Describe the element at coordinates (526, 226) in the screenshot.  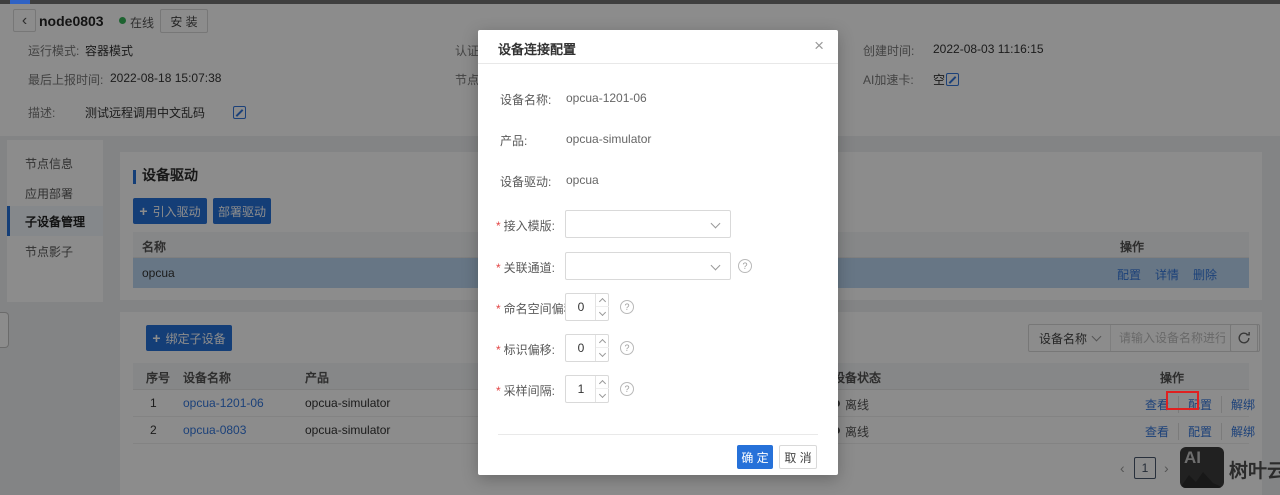
I see `field-label-access-template: * 接入模版:` at that location.